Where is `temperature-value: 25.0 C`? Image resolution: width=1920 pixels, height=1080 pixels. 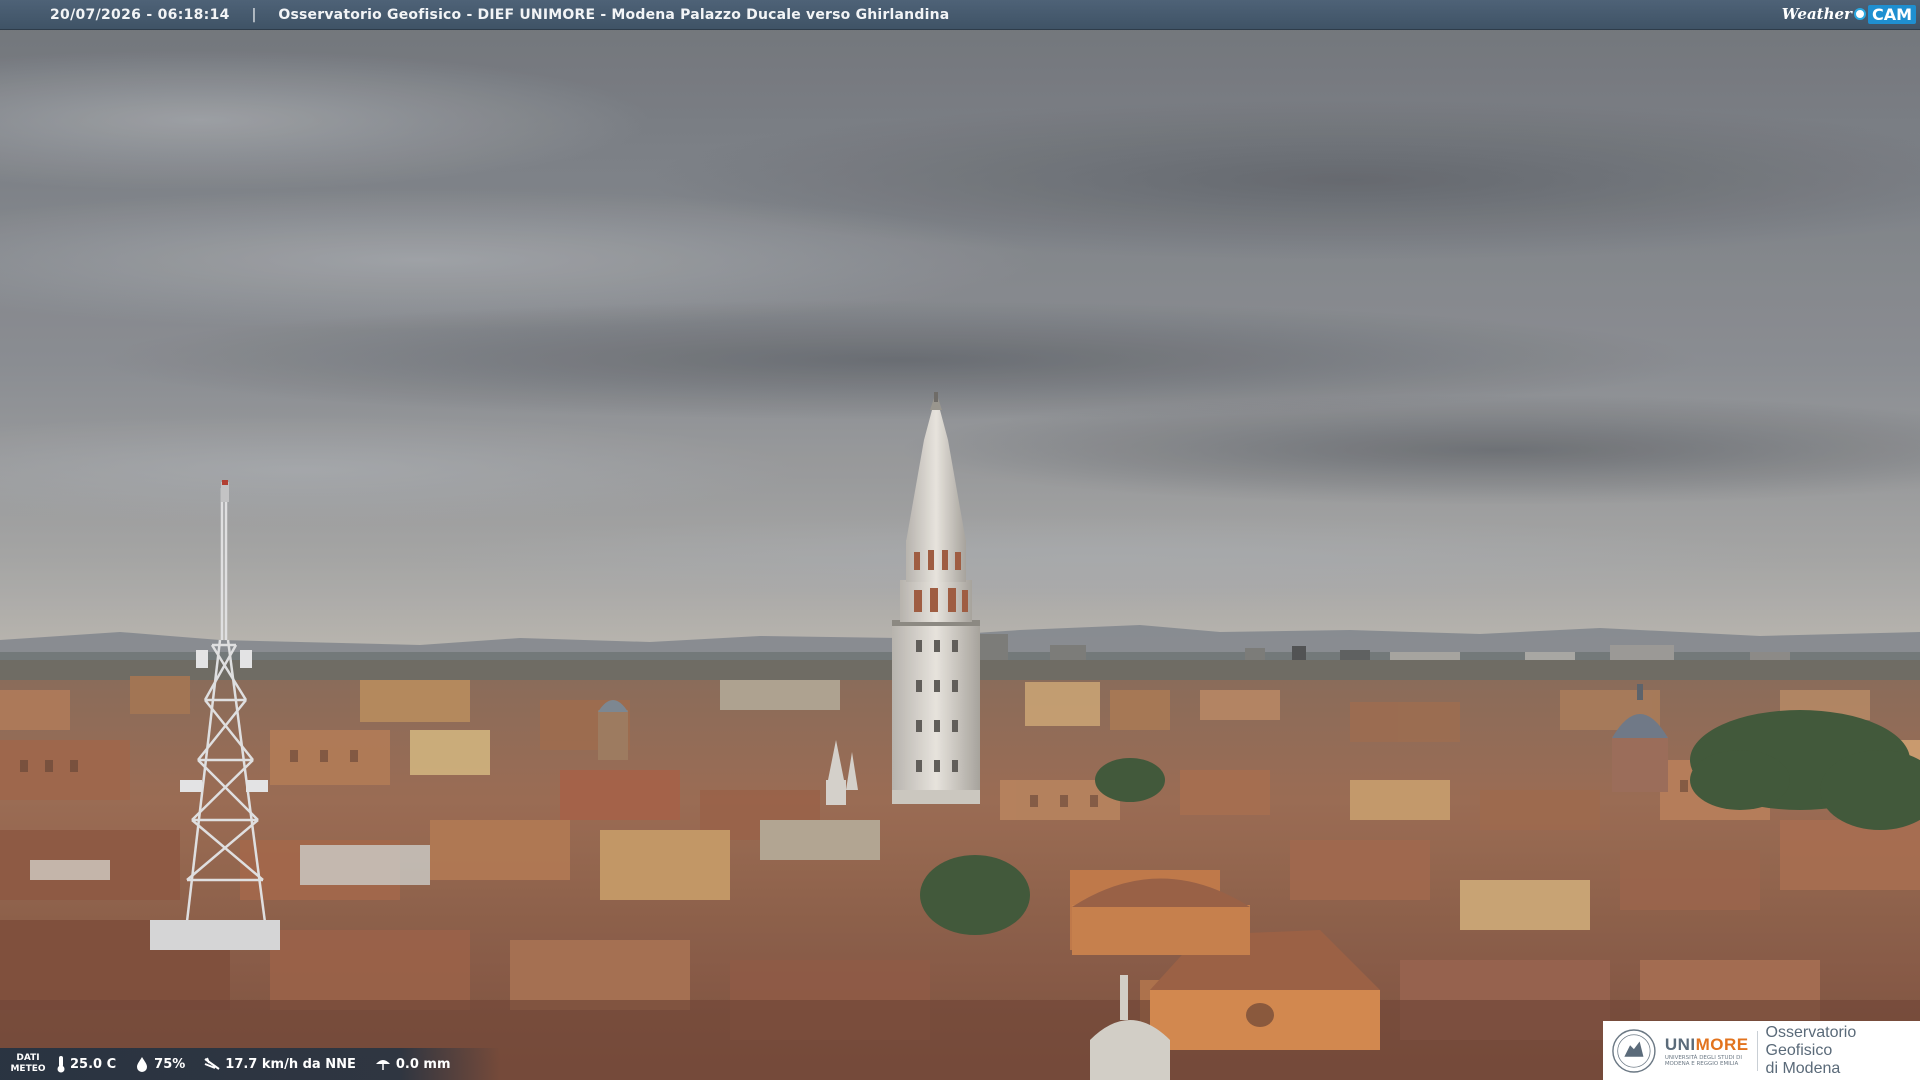 temperature-value: 25.0 C is located at coordinates (93, 1064).